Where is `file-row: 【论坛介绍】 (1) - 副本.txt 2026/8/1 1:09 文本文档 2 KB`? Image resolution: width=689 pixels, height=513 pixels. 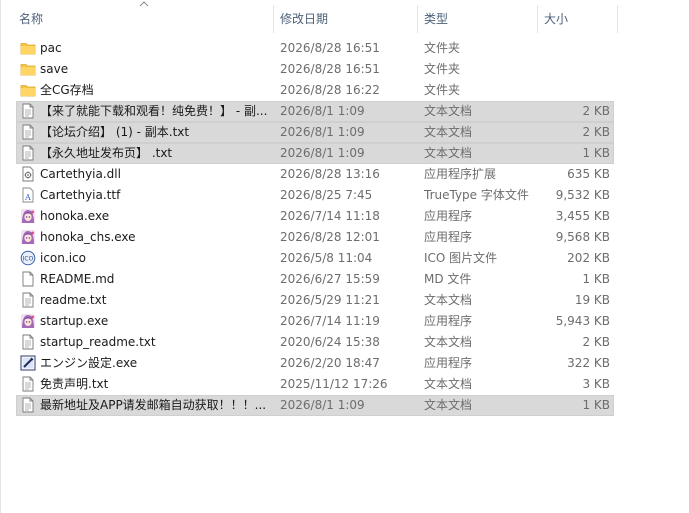
file-row: 【论坛介绍】 (1) - 副本.txt 2026/8/1 1:09 文本文档 2 KB is located at coordinates (315, 132).